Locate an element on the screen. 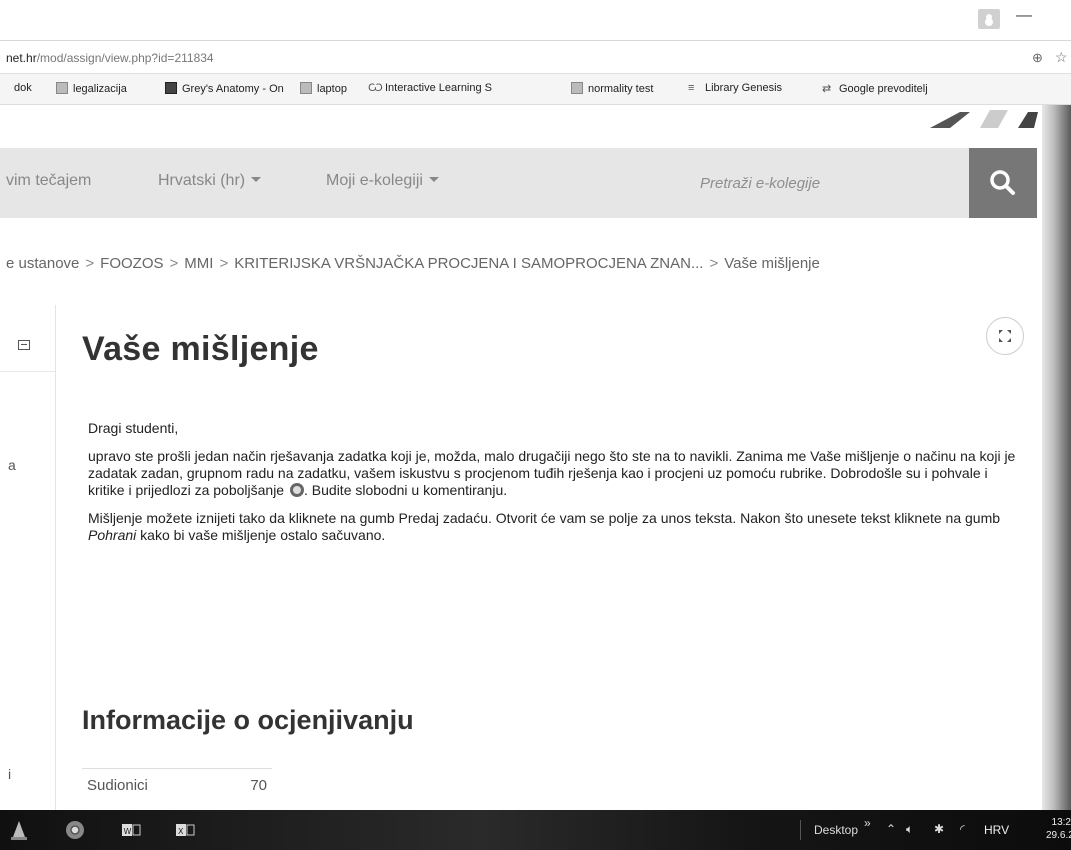  grading-summary-table: Sudionici 70 is located at coordinates (177, 785).